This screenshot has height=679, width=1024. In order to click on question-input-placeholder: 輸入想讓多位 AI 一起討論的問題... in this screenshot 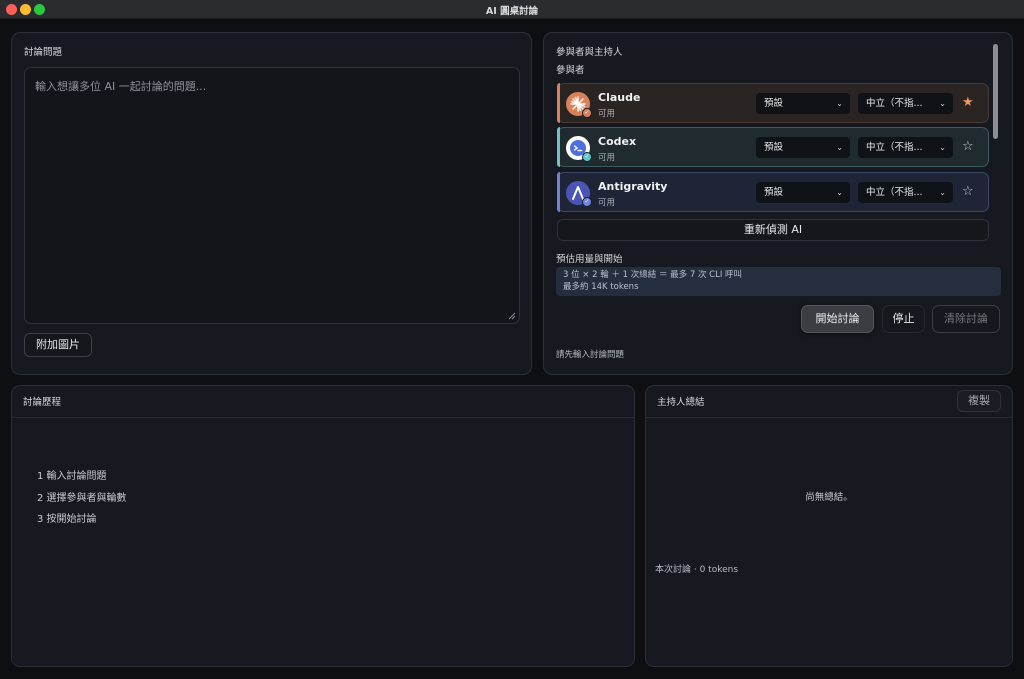, I will do `click(121, 86)`.